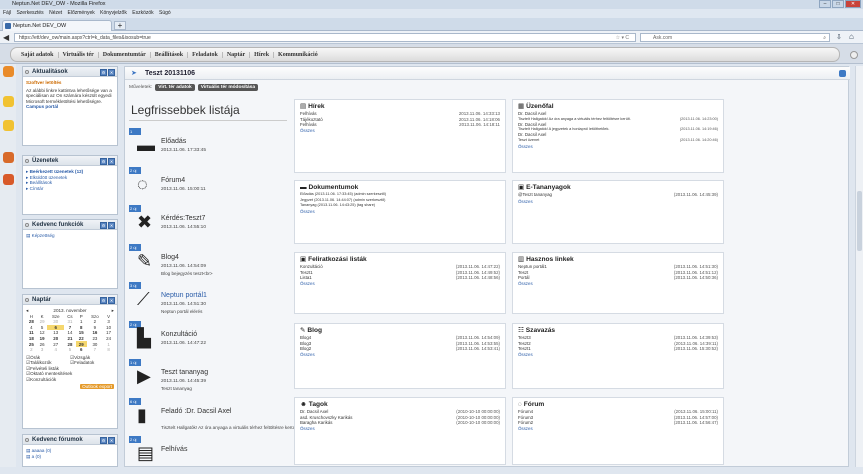 The image size is (863, 474). I want to click on virtual-space-data-button: Virt. tér adatok, so click(175, 87).